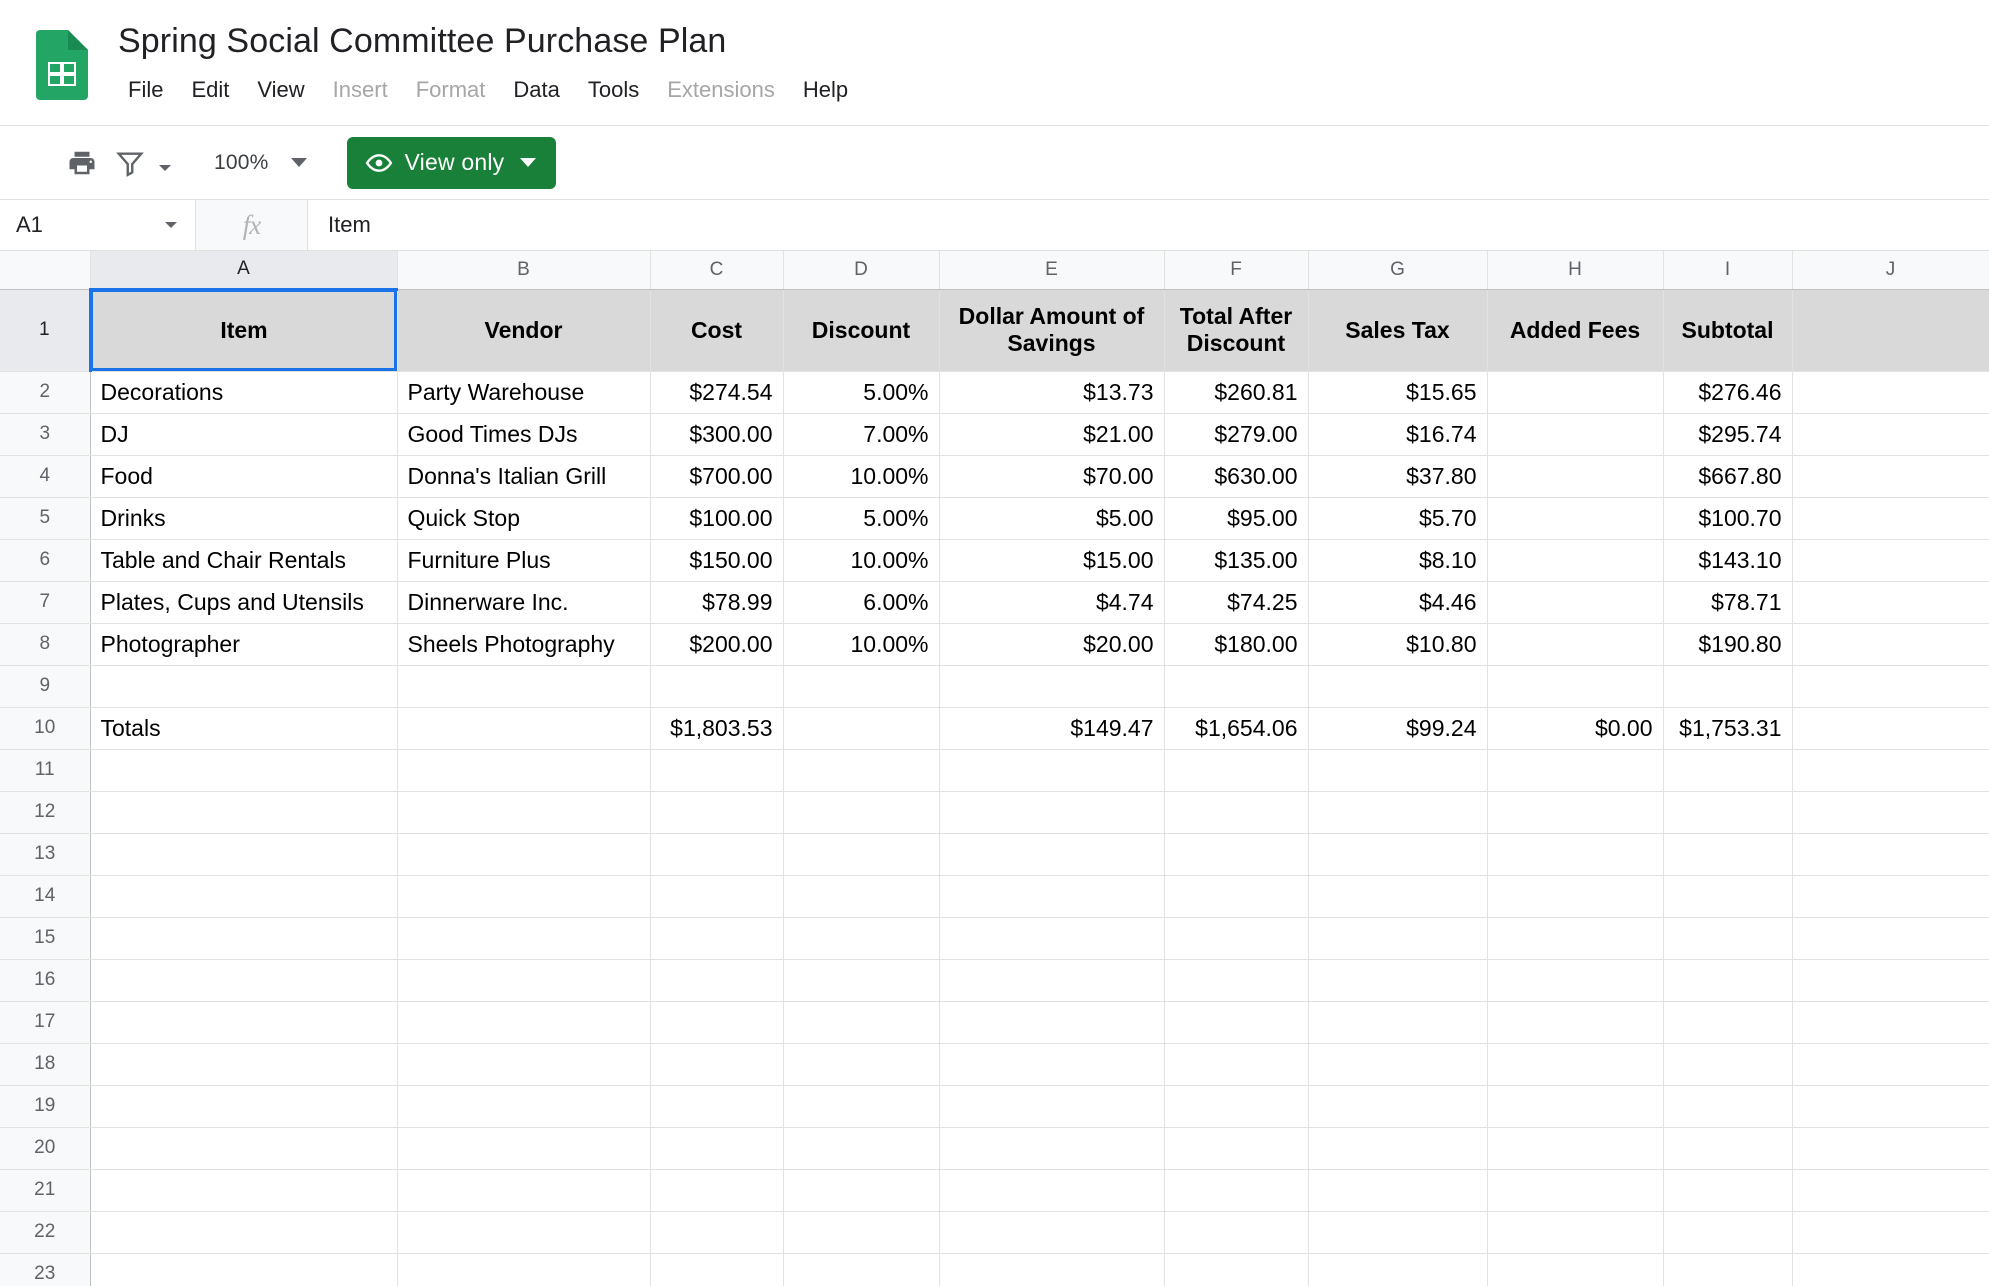  Describe the element at coordinates (1890, 476) in the screenshot. I see `cell-j4` at that location.